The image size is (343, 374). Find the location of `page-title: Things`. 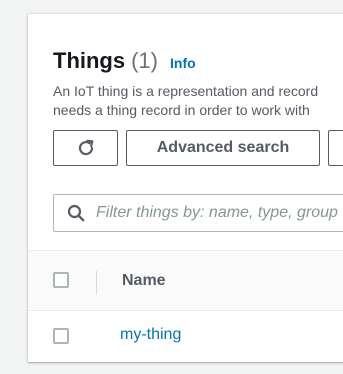

page-title: Things is located at coordinates (89, 60).